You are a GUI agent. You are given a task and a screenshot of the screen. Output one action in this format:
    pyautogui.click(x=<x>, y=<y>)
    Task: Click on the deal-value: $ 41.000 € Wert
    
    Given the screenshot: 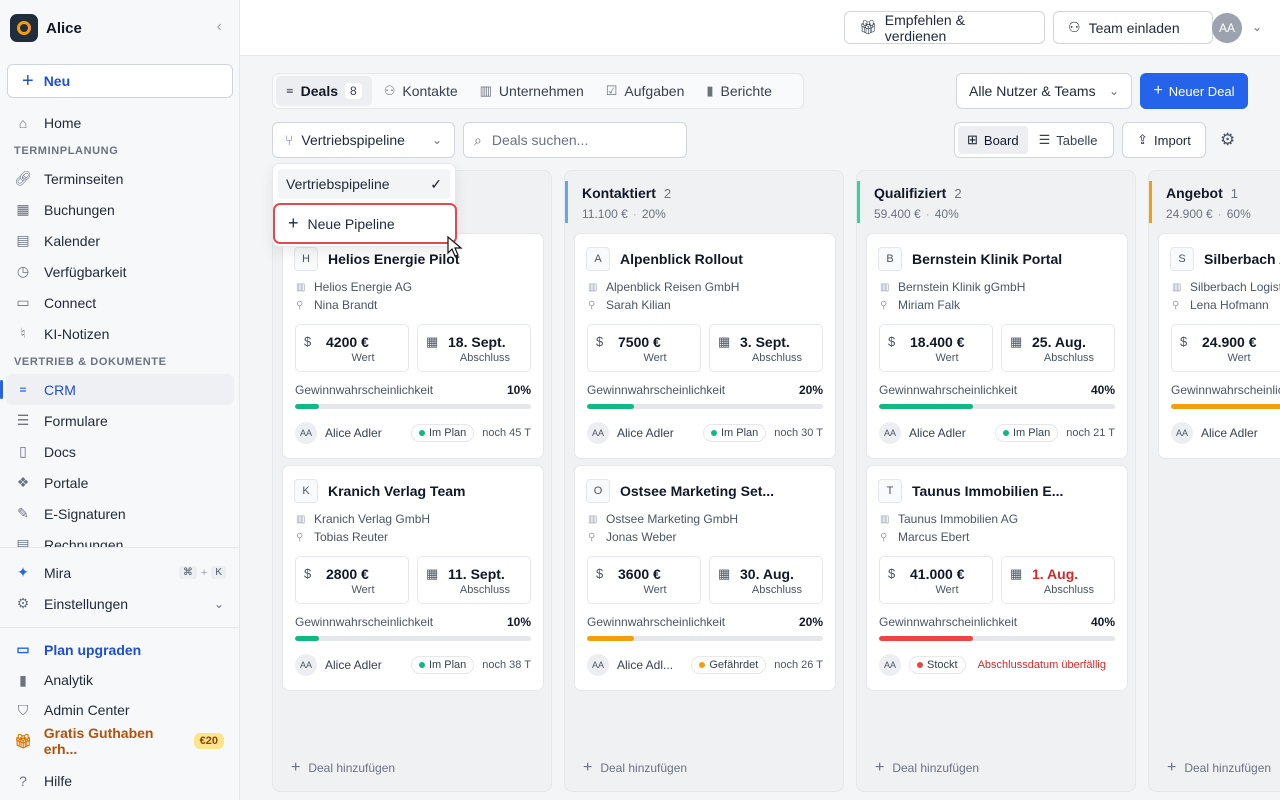 What is the action you would take?
    pyautogui.click(x=936, y=580)
    